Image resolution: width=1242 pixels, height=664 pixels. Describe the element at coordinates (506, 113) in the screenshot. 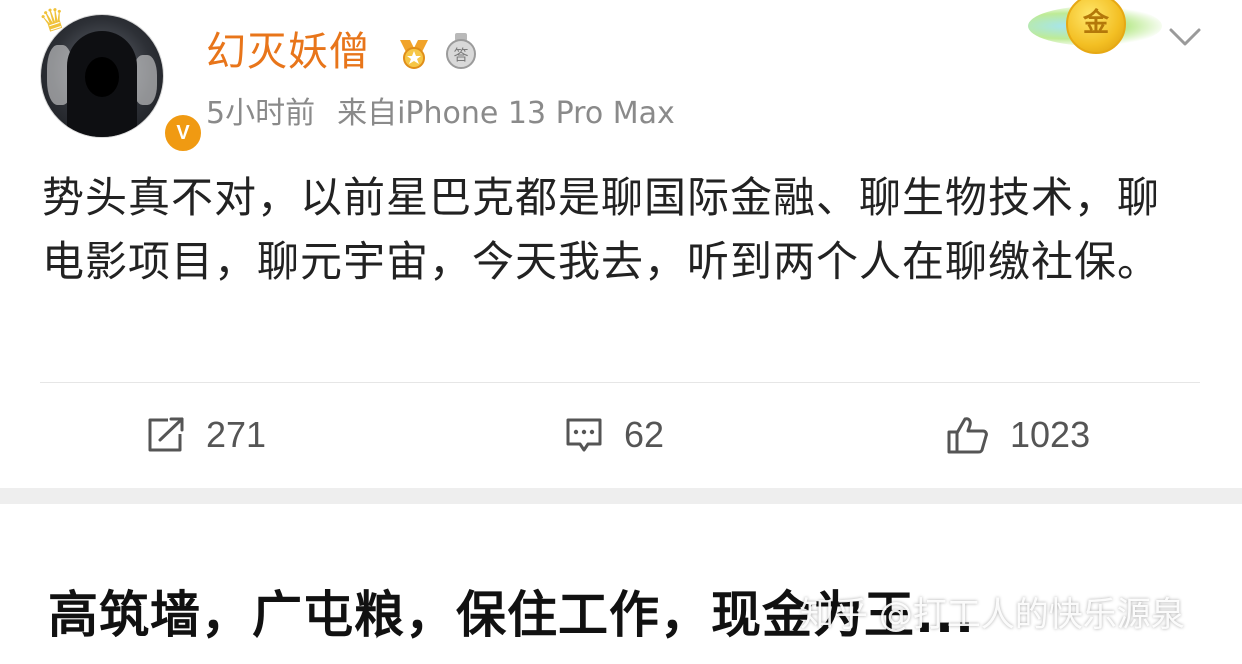

I see `post-source: 来自iPhone 13 Pro Max` at that location.